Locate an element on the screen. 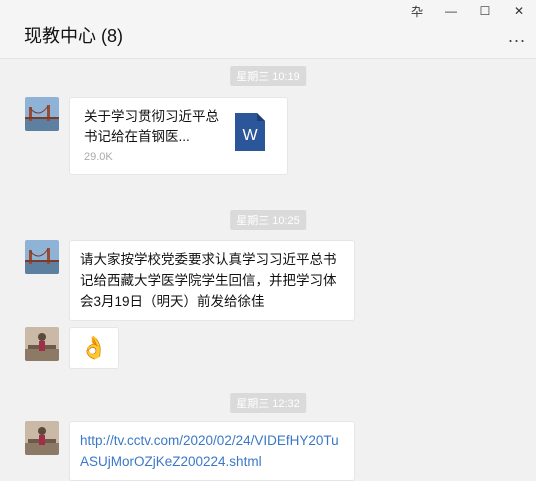 This screenshot has height=481, width=536. emoji-message: 👌 is located at coordinates (94, 348).